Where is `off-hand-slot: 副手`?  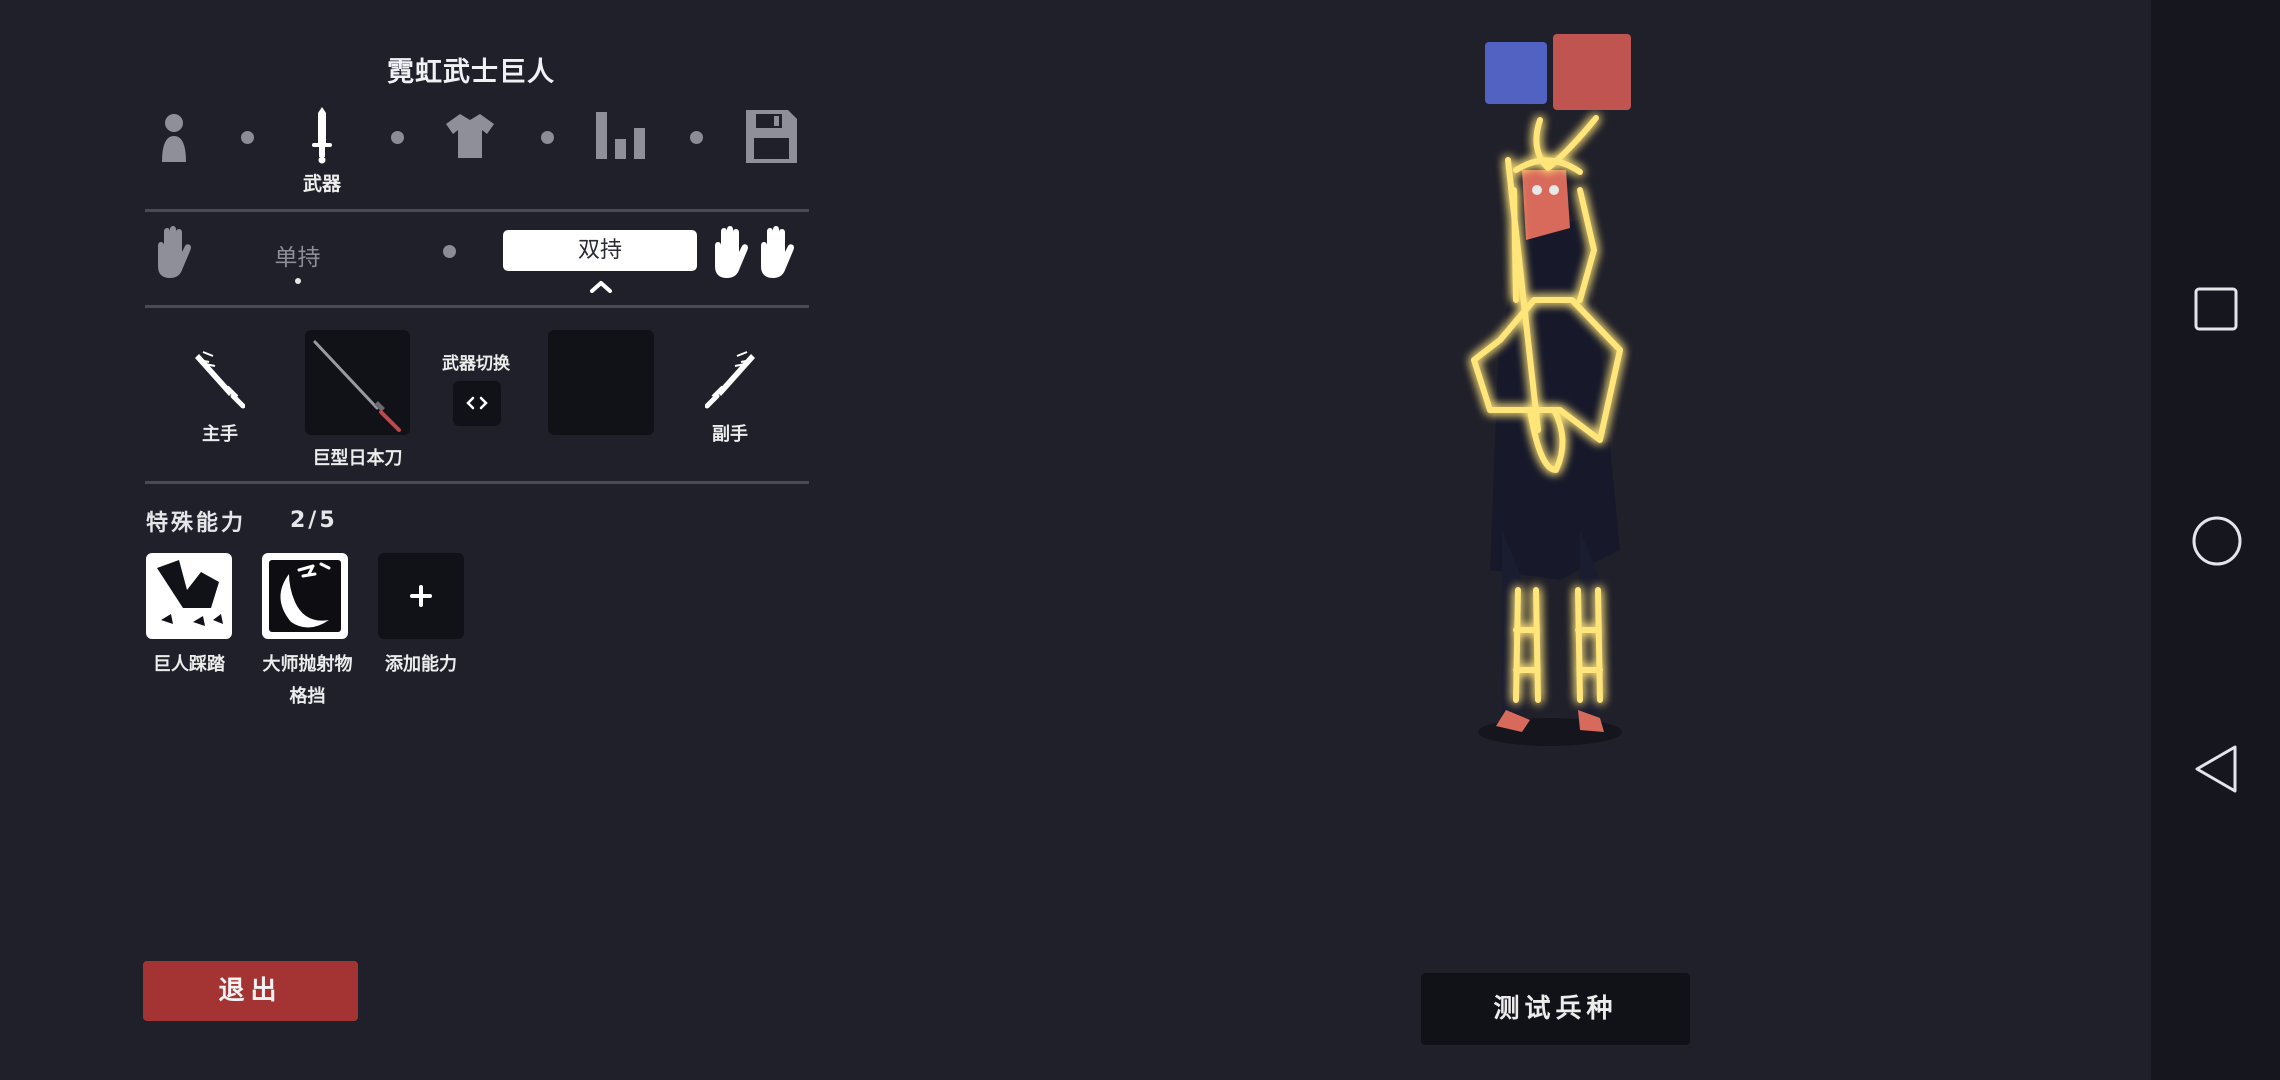
off-hand-slot: 副手 is located at coordinates (730, 397).